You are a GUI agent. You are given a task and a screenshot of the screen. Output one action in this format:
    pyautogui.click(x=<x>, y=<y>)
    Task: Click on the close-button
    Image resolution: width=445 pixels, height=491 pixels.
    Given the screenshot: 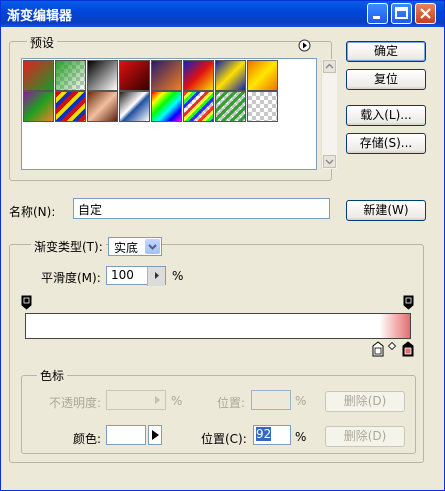 What is the action you would take?
    pyautogui.click(x=425, y=13)
    